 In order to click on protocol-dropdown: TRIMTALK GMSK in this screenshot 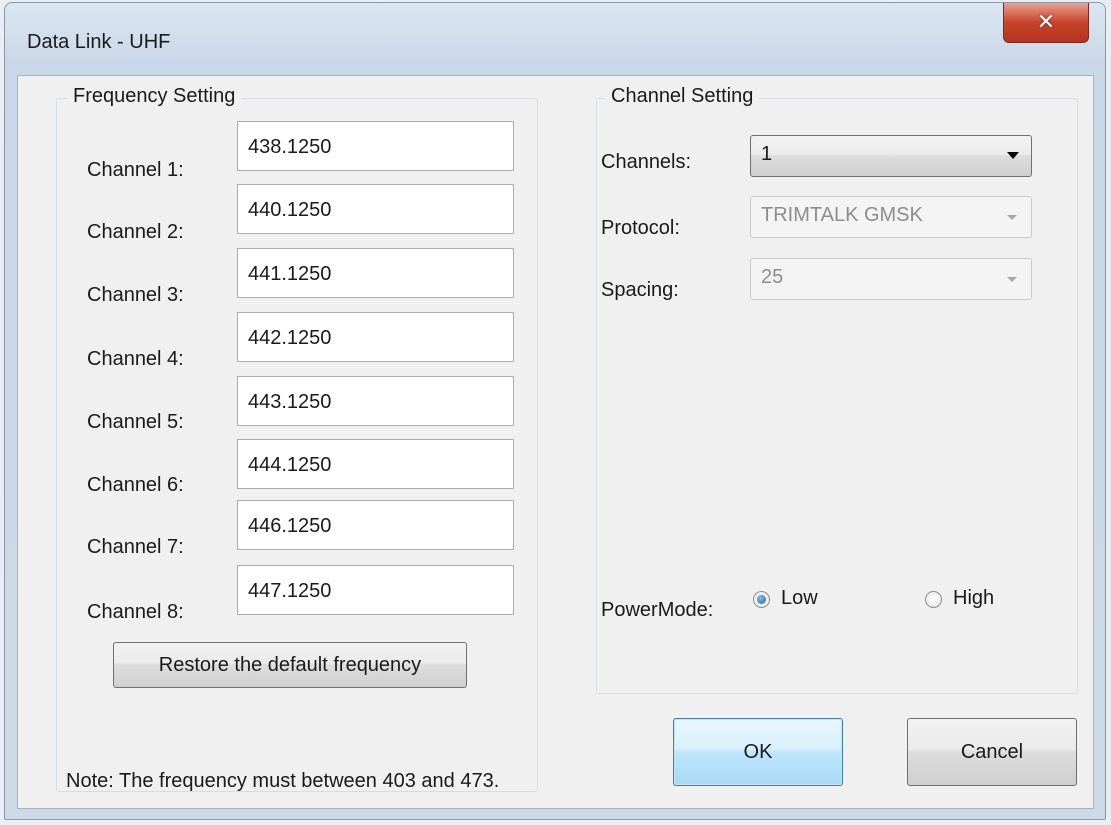, I will do `click(891, 217)`.